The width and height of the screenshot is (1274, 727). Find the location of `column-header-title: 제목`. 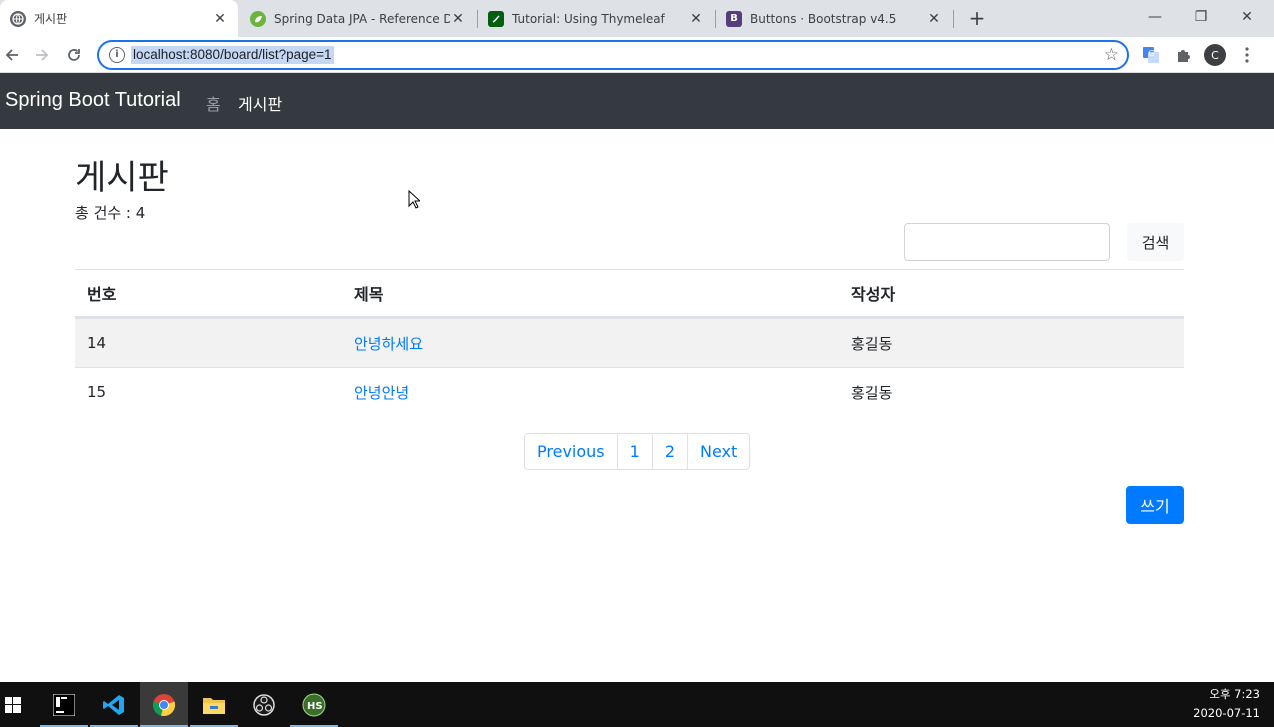

column-header-title: 제목 is located at coordinates (369, 294).